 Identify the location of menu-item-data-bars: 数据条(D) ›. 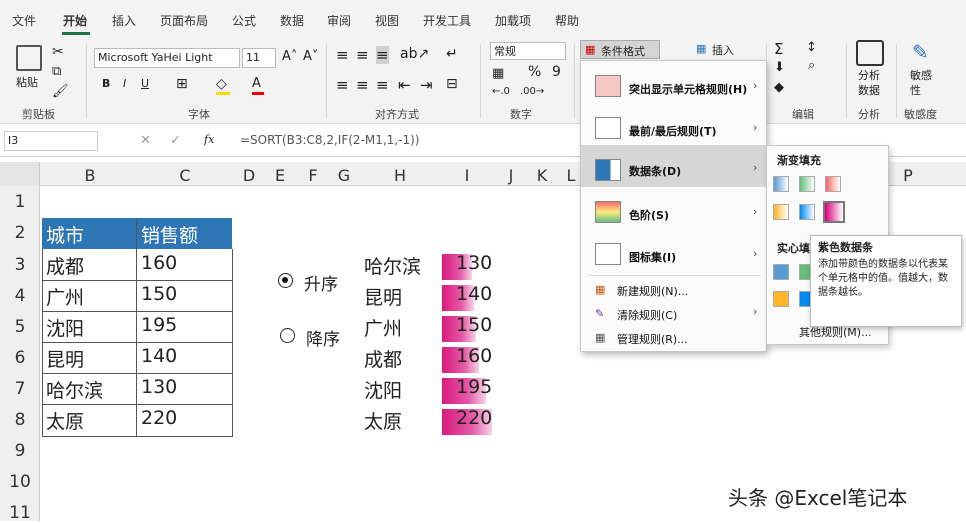
(673, 172).